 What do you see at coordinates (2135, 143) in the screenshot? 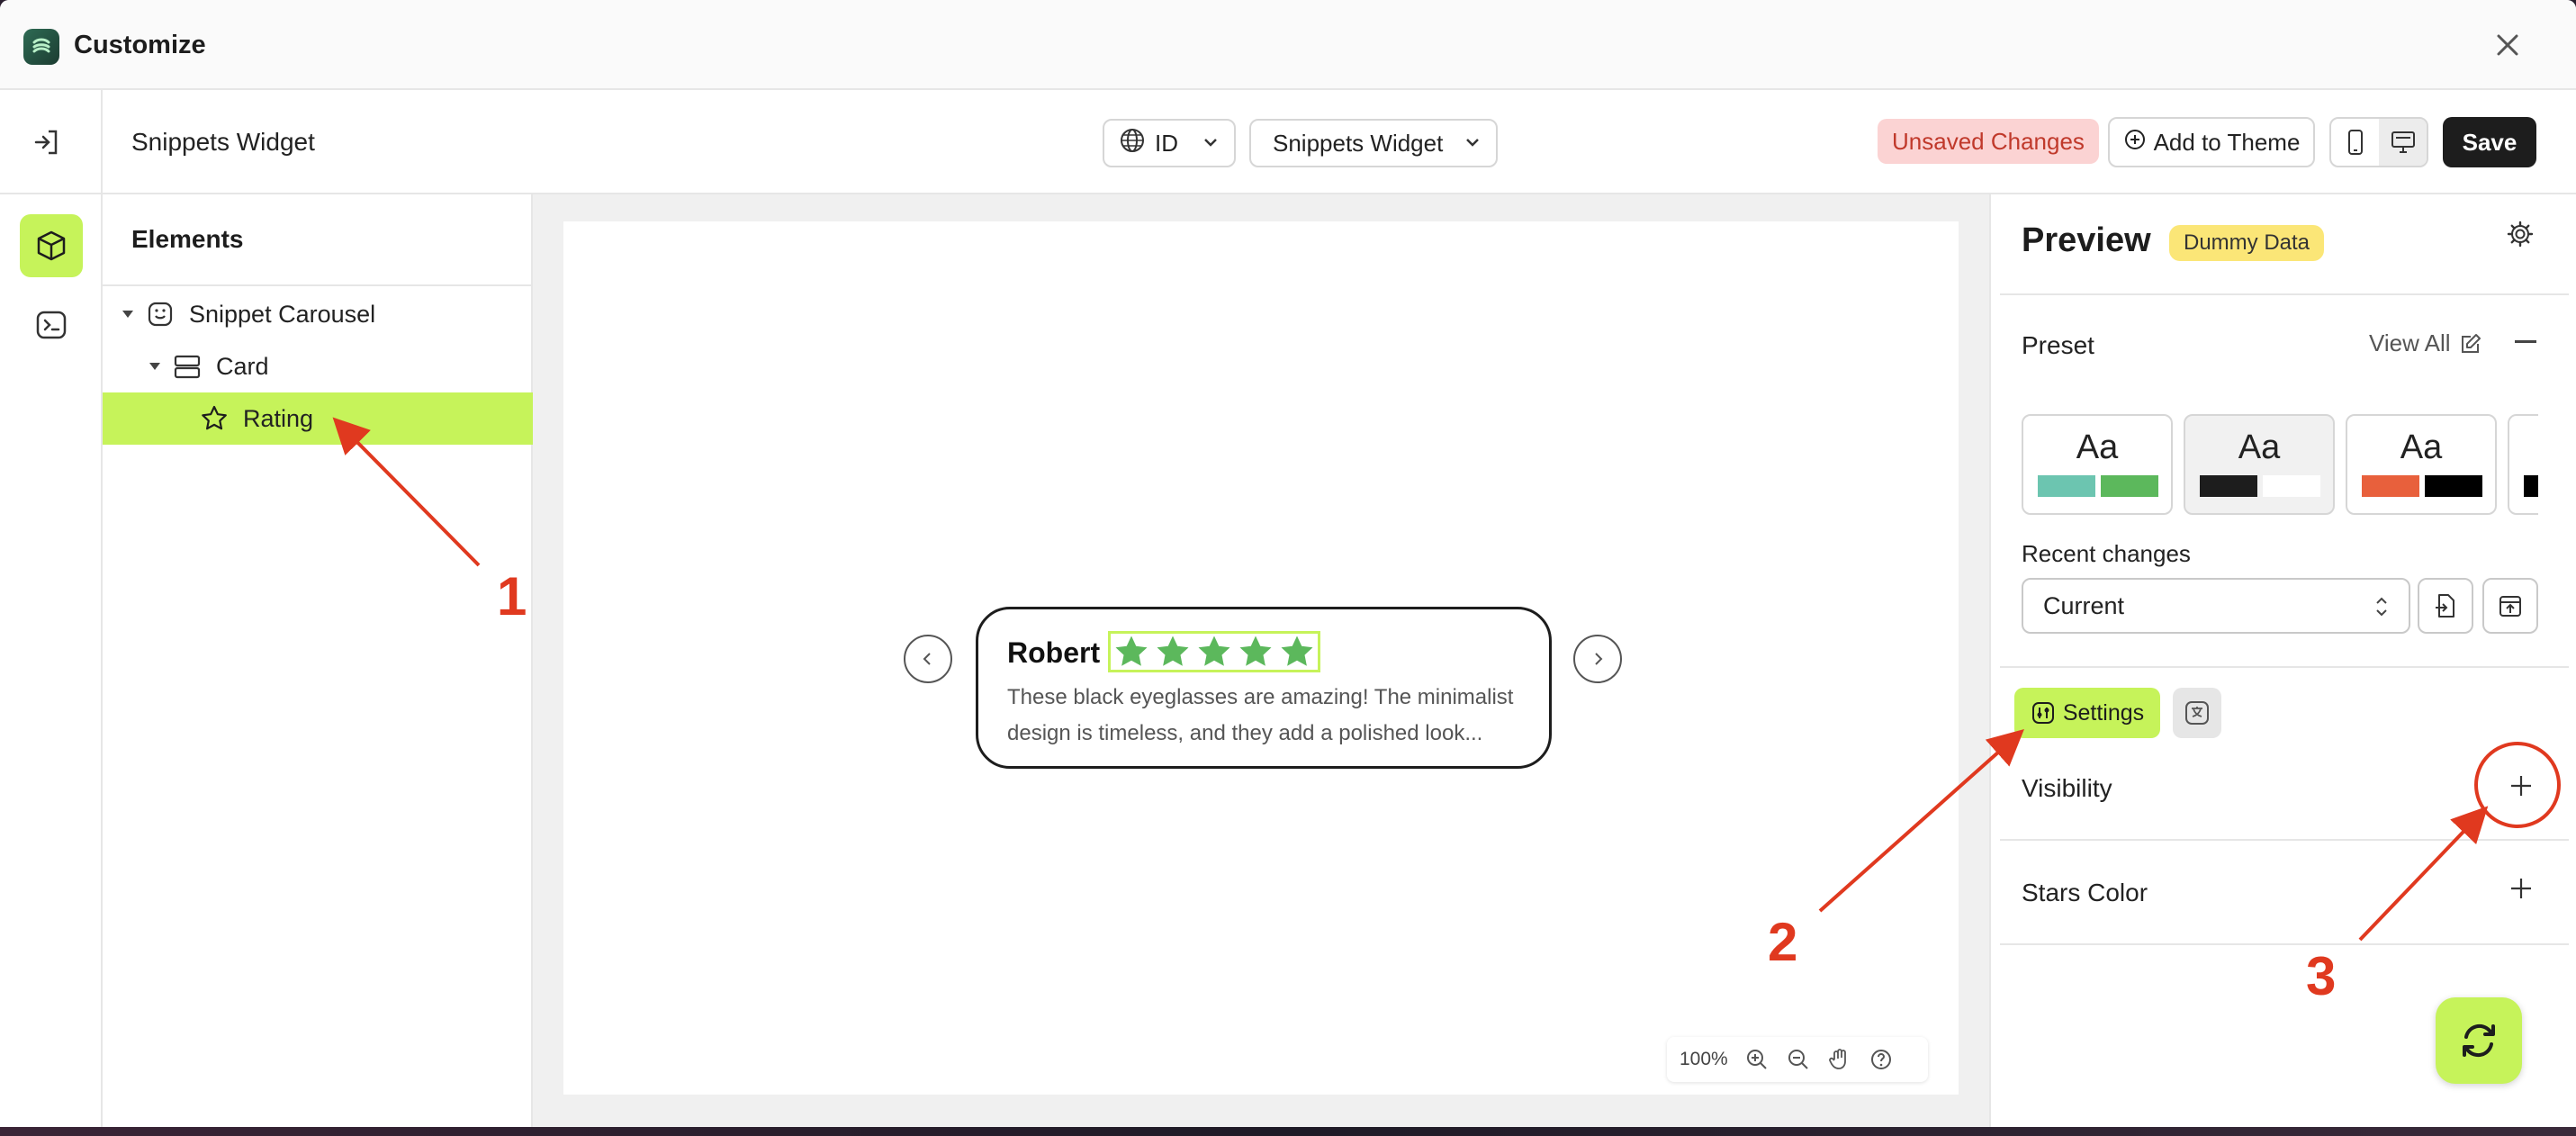
I see `plus-circle-icon` at bounding box center [2135, 143].